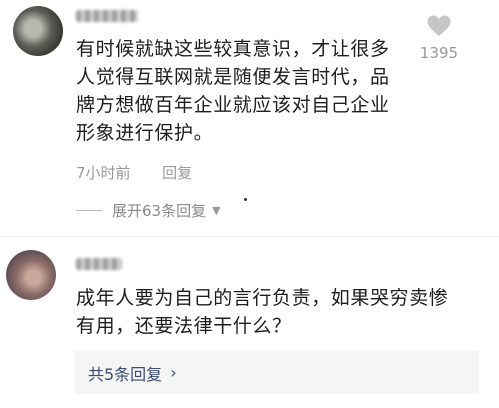 Image resolution: width=499 pixels, height=408 pixels. What do you see at coordinates (159, 211) in the screenshot?
I see `expand-replies-label: 展开63条回复` at bounding box center [159, 211].